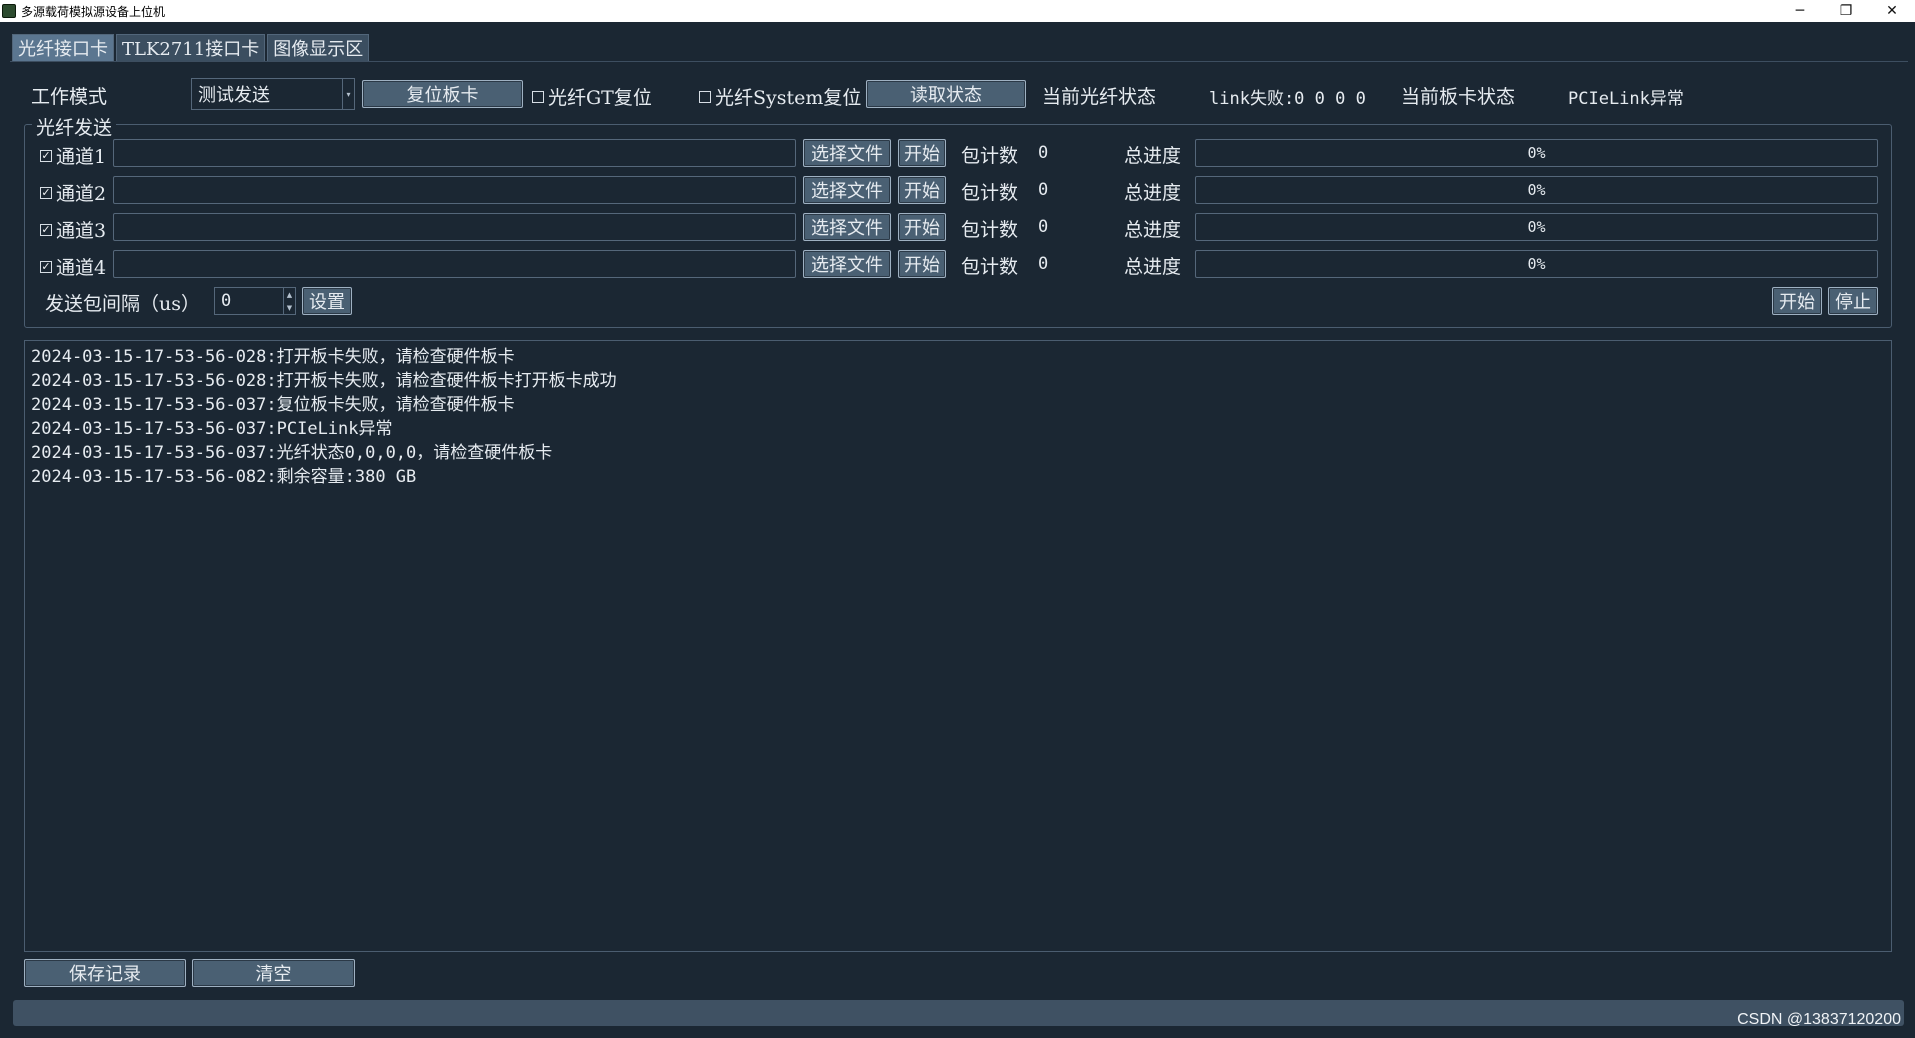 The width and height of the screenshot is (1915, 1038). I want to click on channel-2-start-button: 开始, so click(922, 190).